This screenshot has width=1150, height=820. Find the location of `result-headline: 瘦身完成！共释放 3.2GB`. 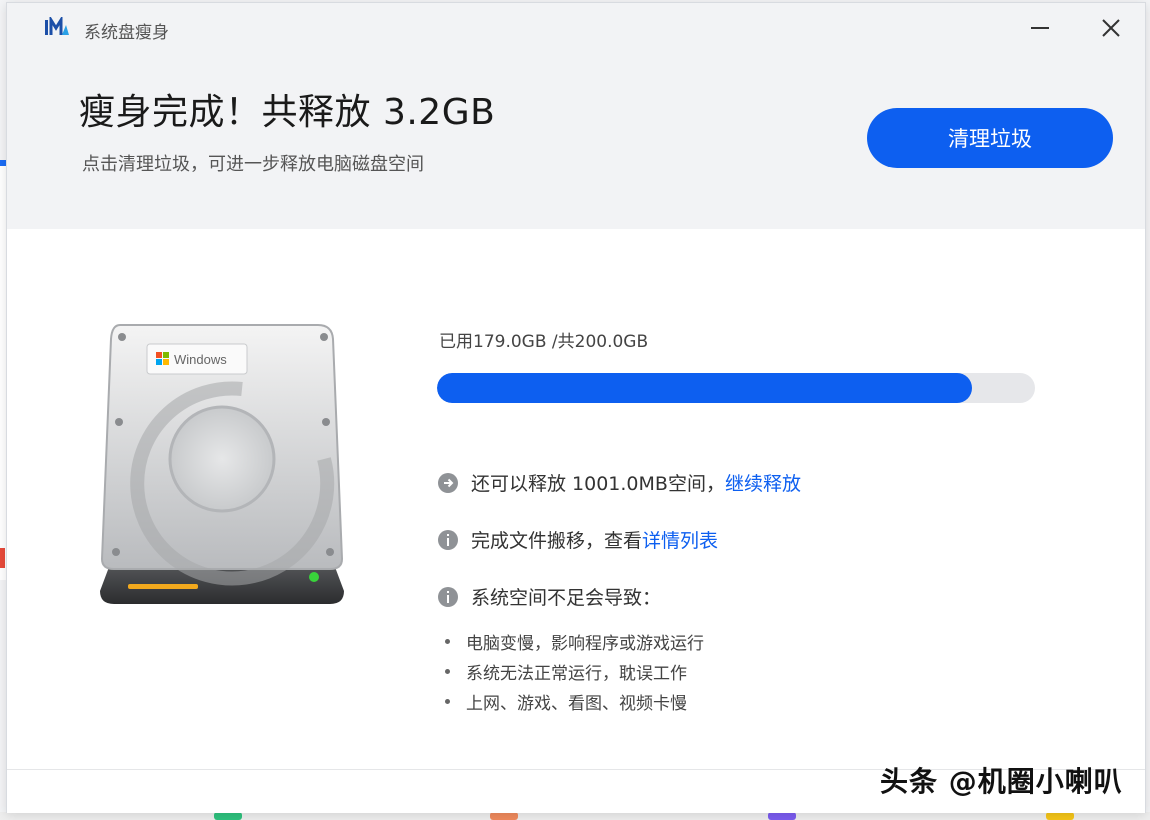

result-headline: 瘦身完成！共释放 3.2GB is located at coordinates (287, 112).